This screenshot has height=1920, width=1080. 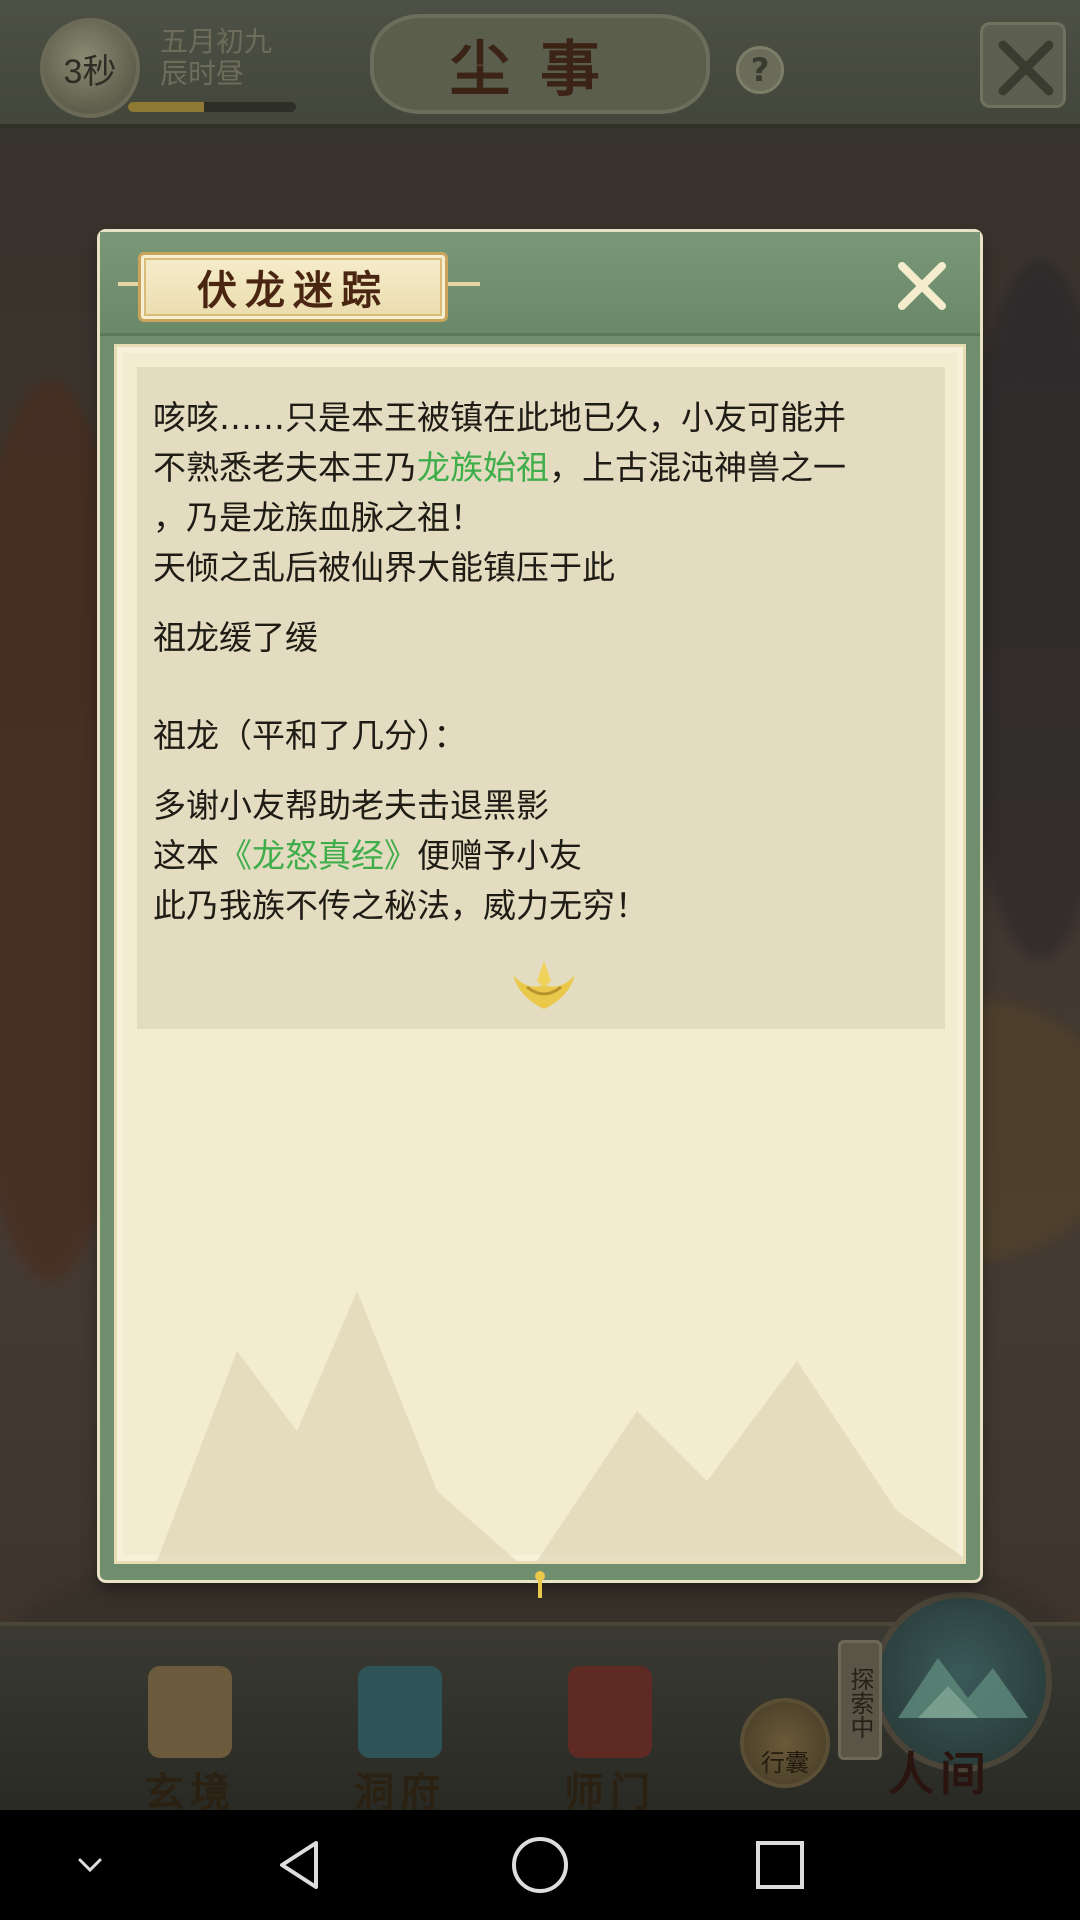 I want to click on nav-item-dongfu: 洞府, so click(x=400, y=1742).